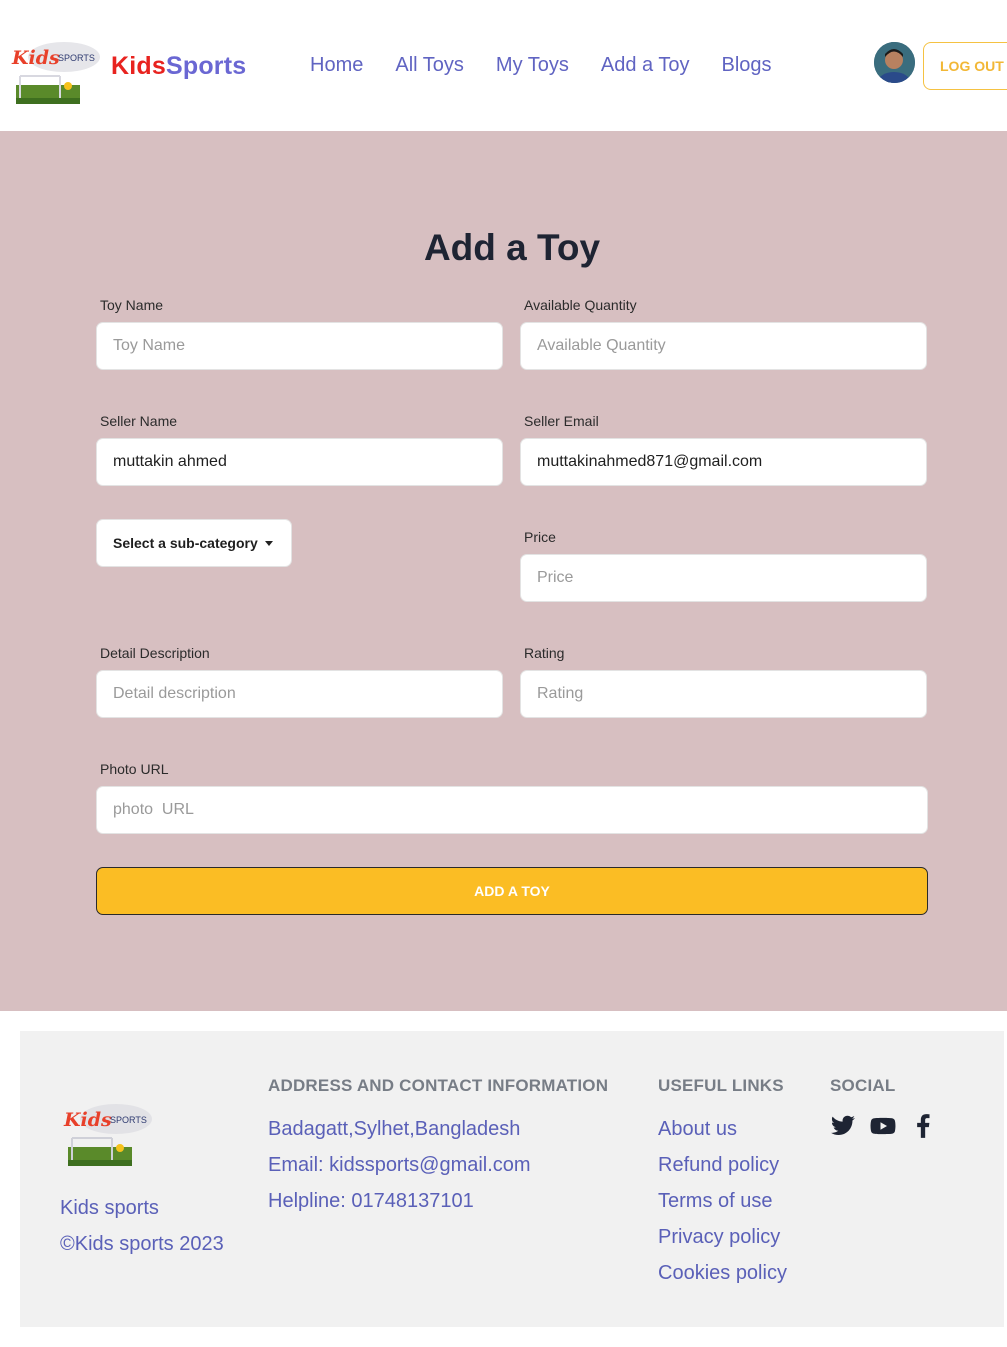 Image resolution: width=1007 pixels, height=1347 pixels. I want to click on photo-url-field: Photo URL, so click(512, 797).